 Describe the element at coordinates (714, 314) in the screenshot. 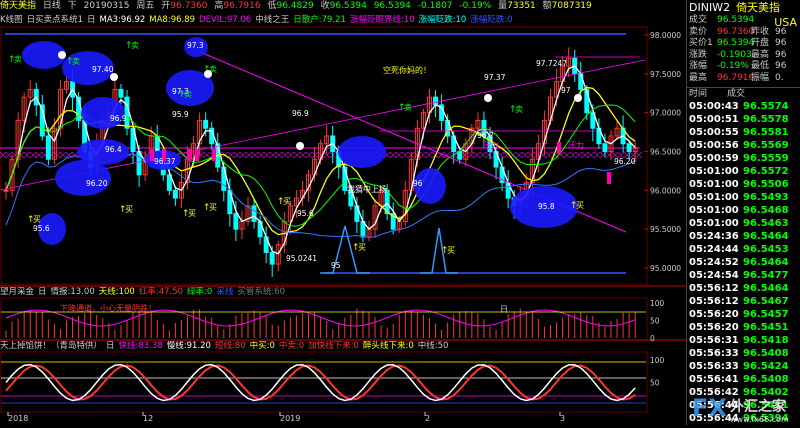

I see `trade-time: 05:56:20` at that location.